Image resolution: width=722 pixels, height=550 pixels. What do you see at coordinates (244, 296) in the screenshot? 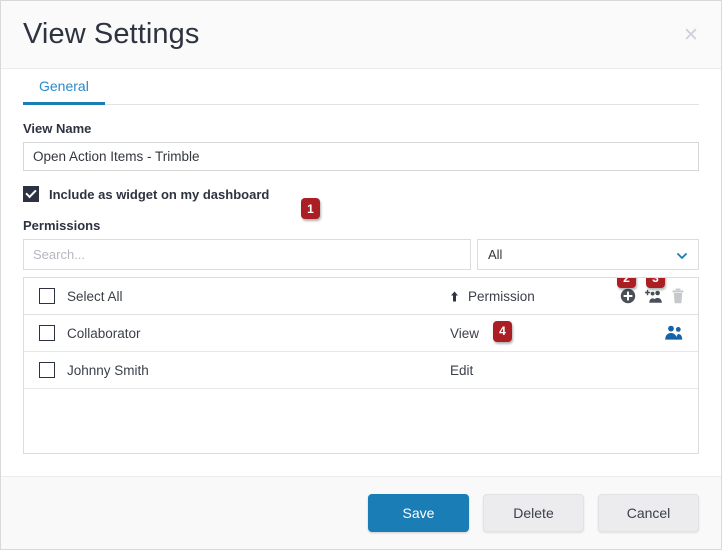
I see `select-all-cell: Select All` at bounding box center [244, 296].